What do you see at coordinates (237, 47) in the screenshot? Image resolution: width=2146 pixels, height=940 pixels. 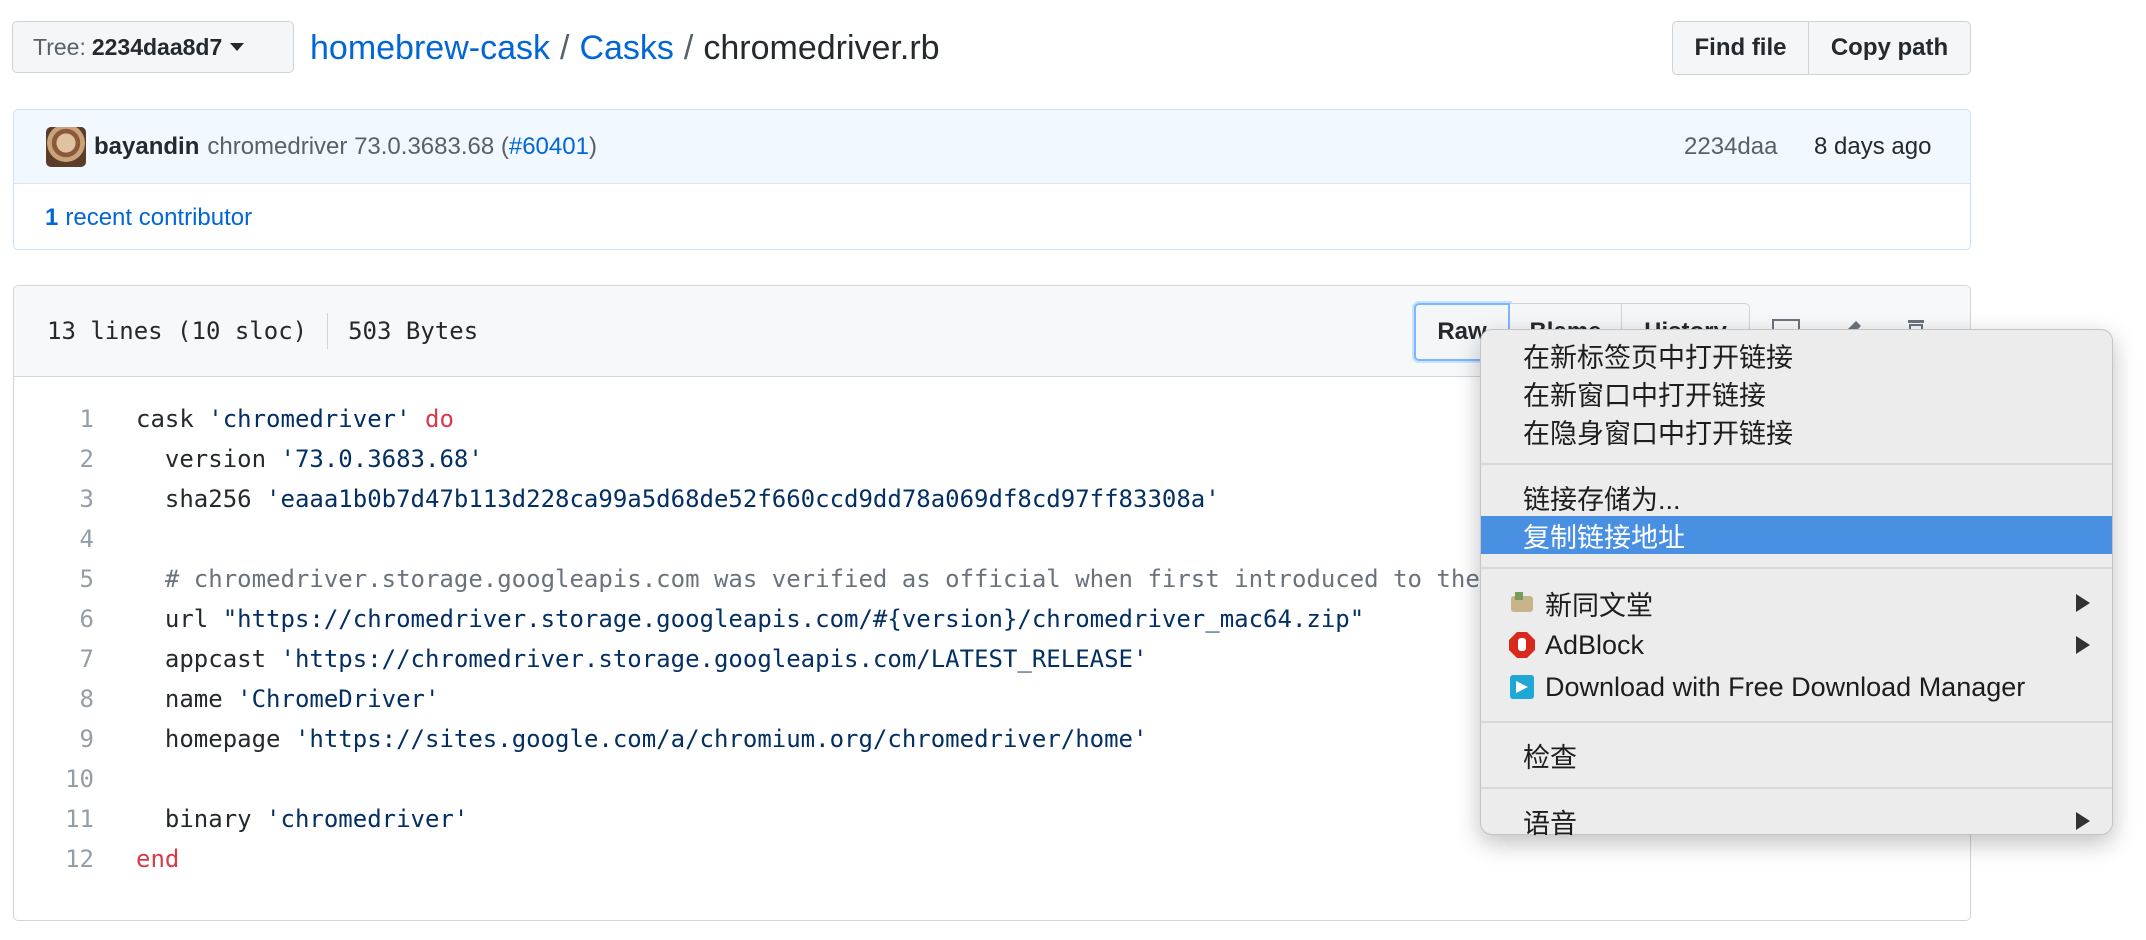 I see `caret-down-icon` at bounding box center [237, 47].